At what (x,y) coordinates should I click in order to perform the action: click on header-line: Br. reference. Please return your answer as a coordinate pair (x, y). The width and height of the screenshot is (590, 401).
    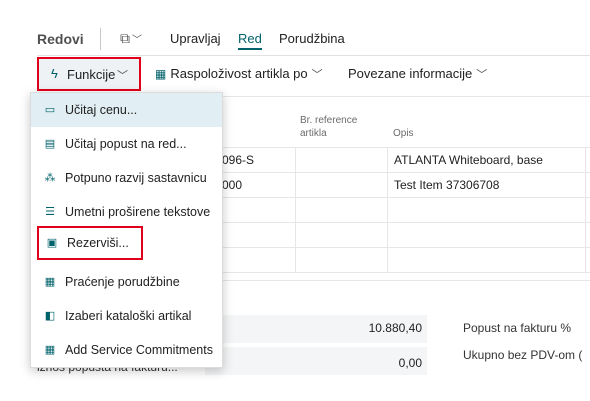
    Looking at the image, I should click on (329, 120).